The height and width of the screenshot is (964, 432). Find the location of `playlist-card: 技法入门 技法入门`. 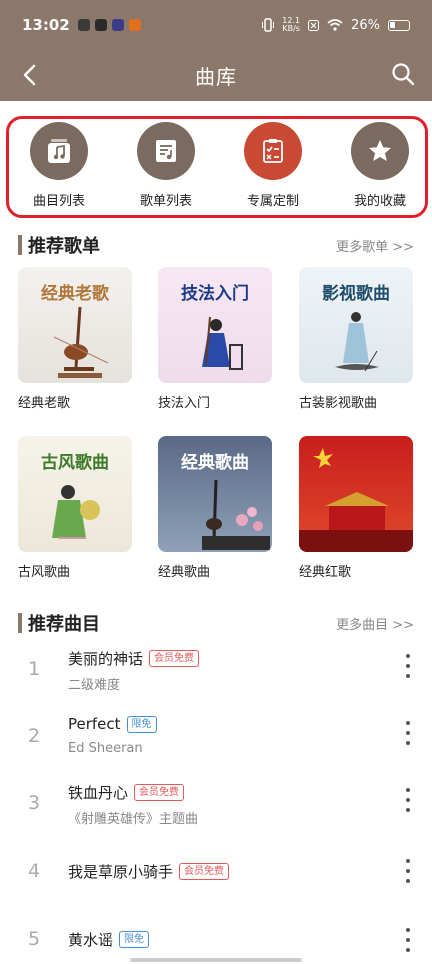

playlist-card: 技法入门 技法入门 is located at coordinates (215, 339).